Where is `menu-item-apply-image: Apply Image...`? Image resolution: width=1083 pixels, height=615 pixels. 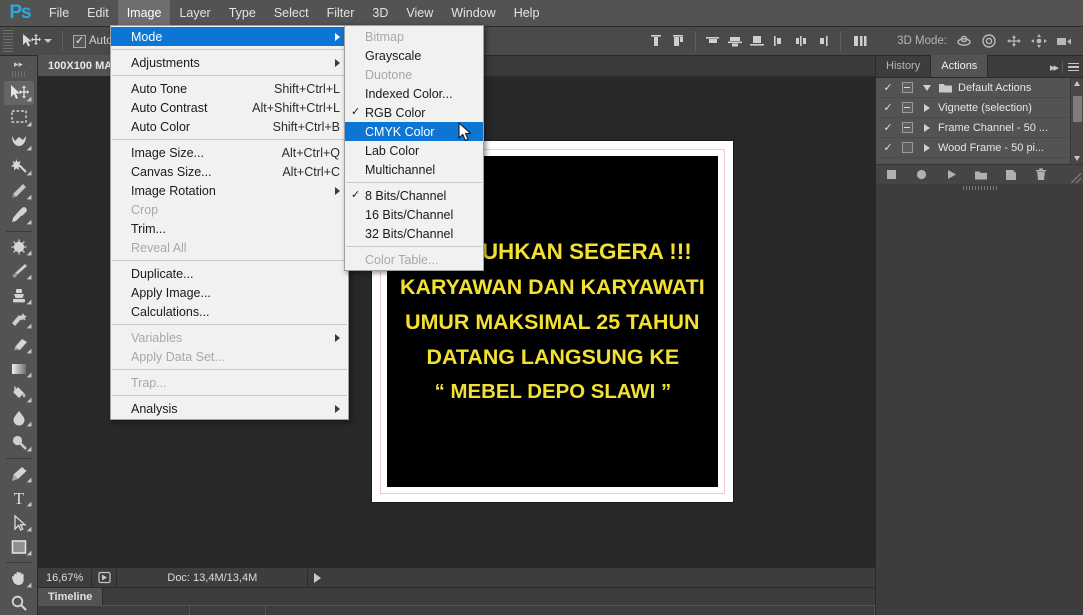 menu-item-apply-image: Apply Image... is located at coordinates (229, 292).